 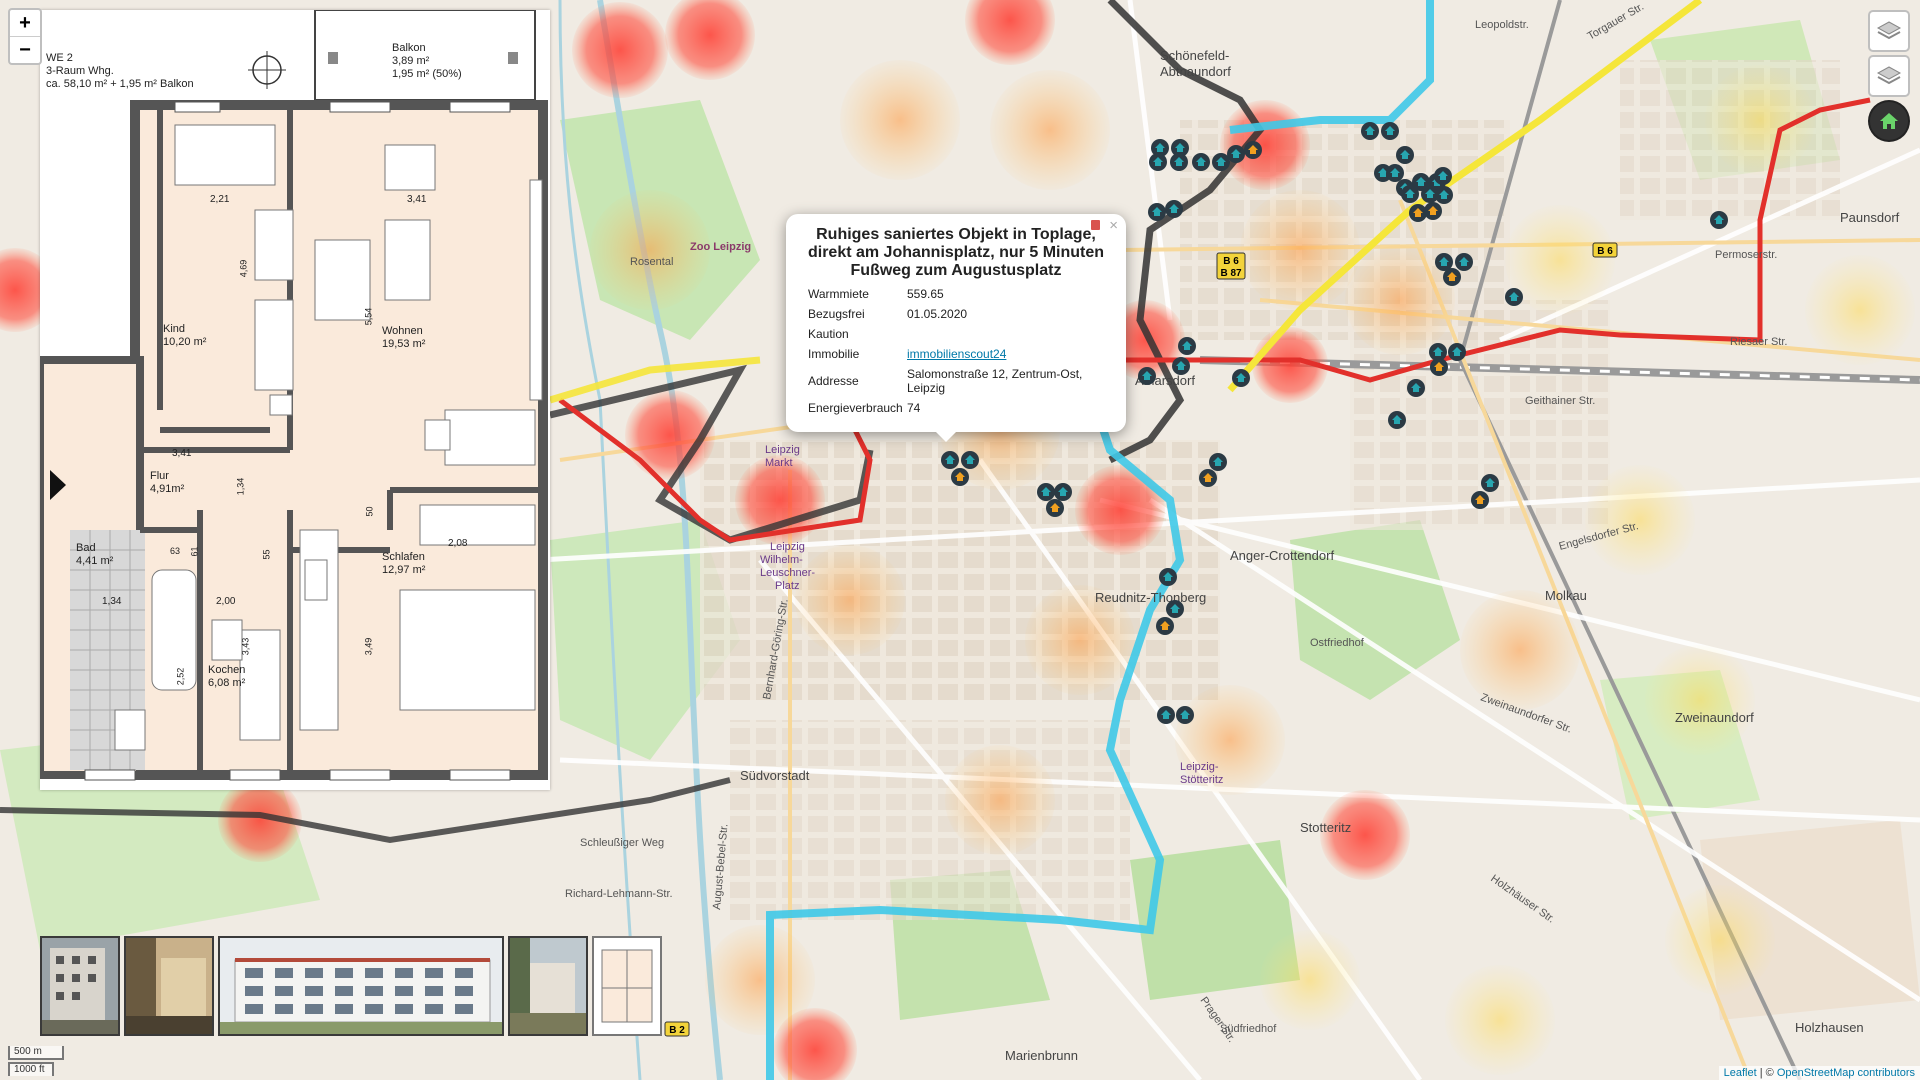 What do you see at coordinates (947, 408) in the screenshot?
I see `detail-row: Energieverbrauch 74` at bounding box center [947, 408].